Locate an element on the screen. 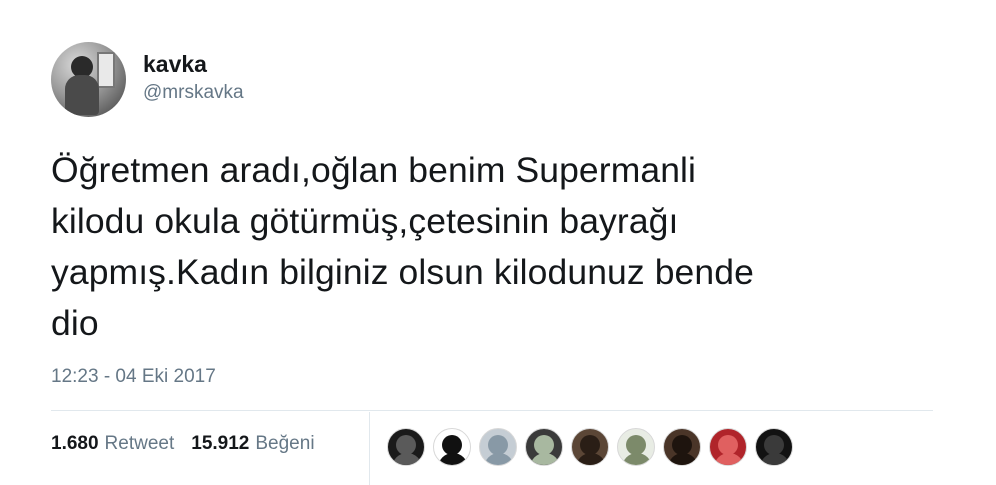 This screenshot has height=485, width=996. liker-avatars is located at coordinates (594, 447).